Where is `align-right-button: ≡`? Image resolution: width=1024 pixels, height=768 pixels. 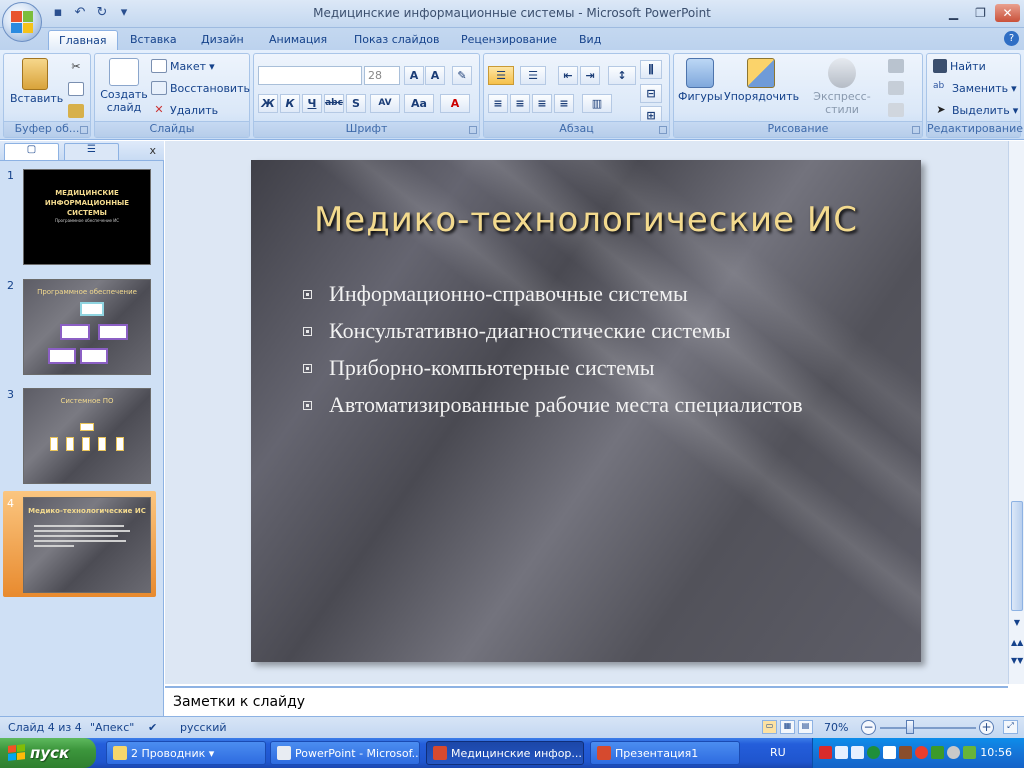 align-right-button: ≡ is located at coordinates (542, 103).